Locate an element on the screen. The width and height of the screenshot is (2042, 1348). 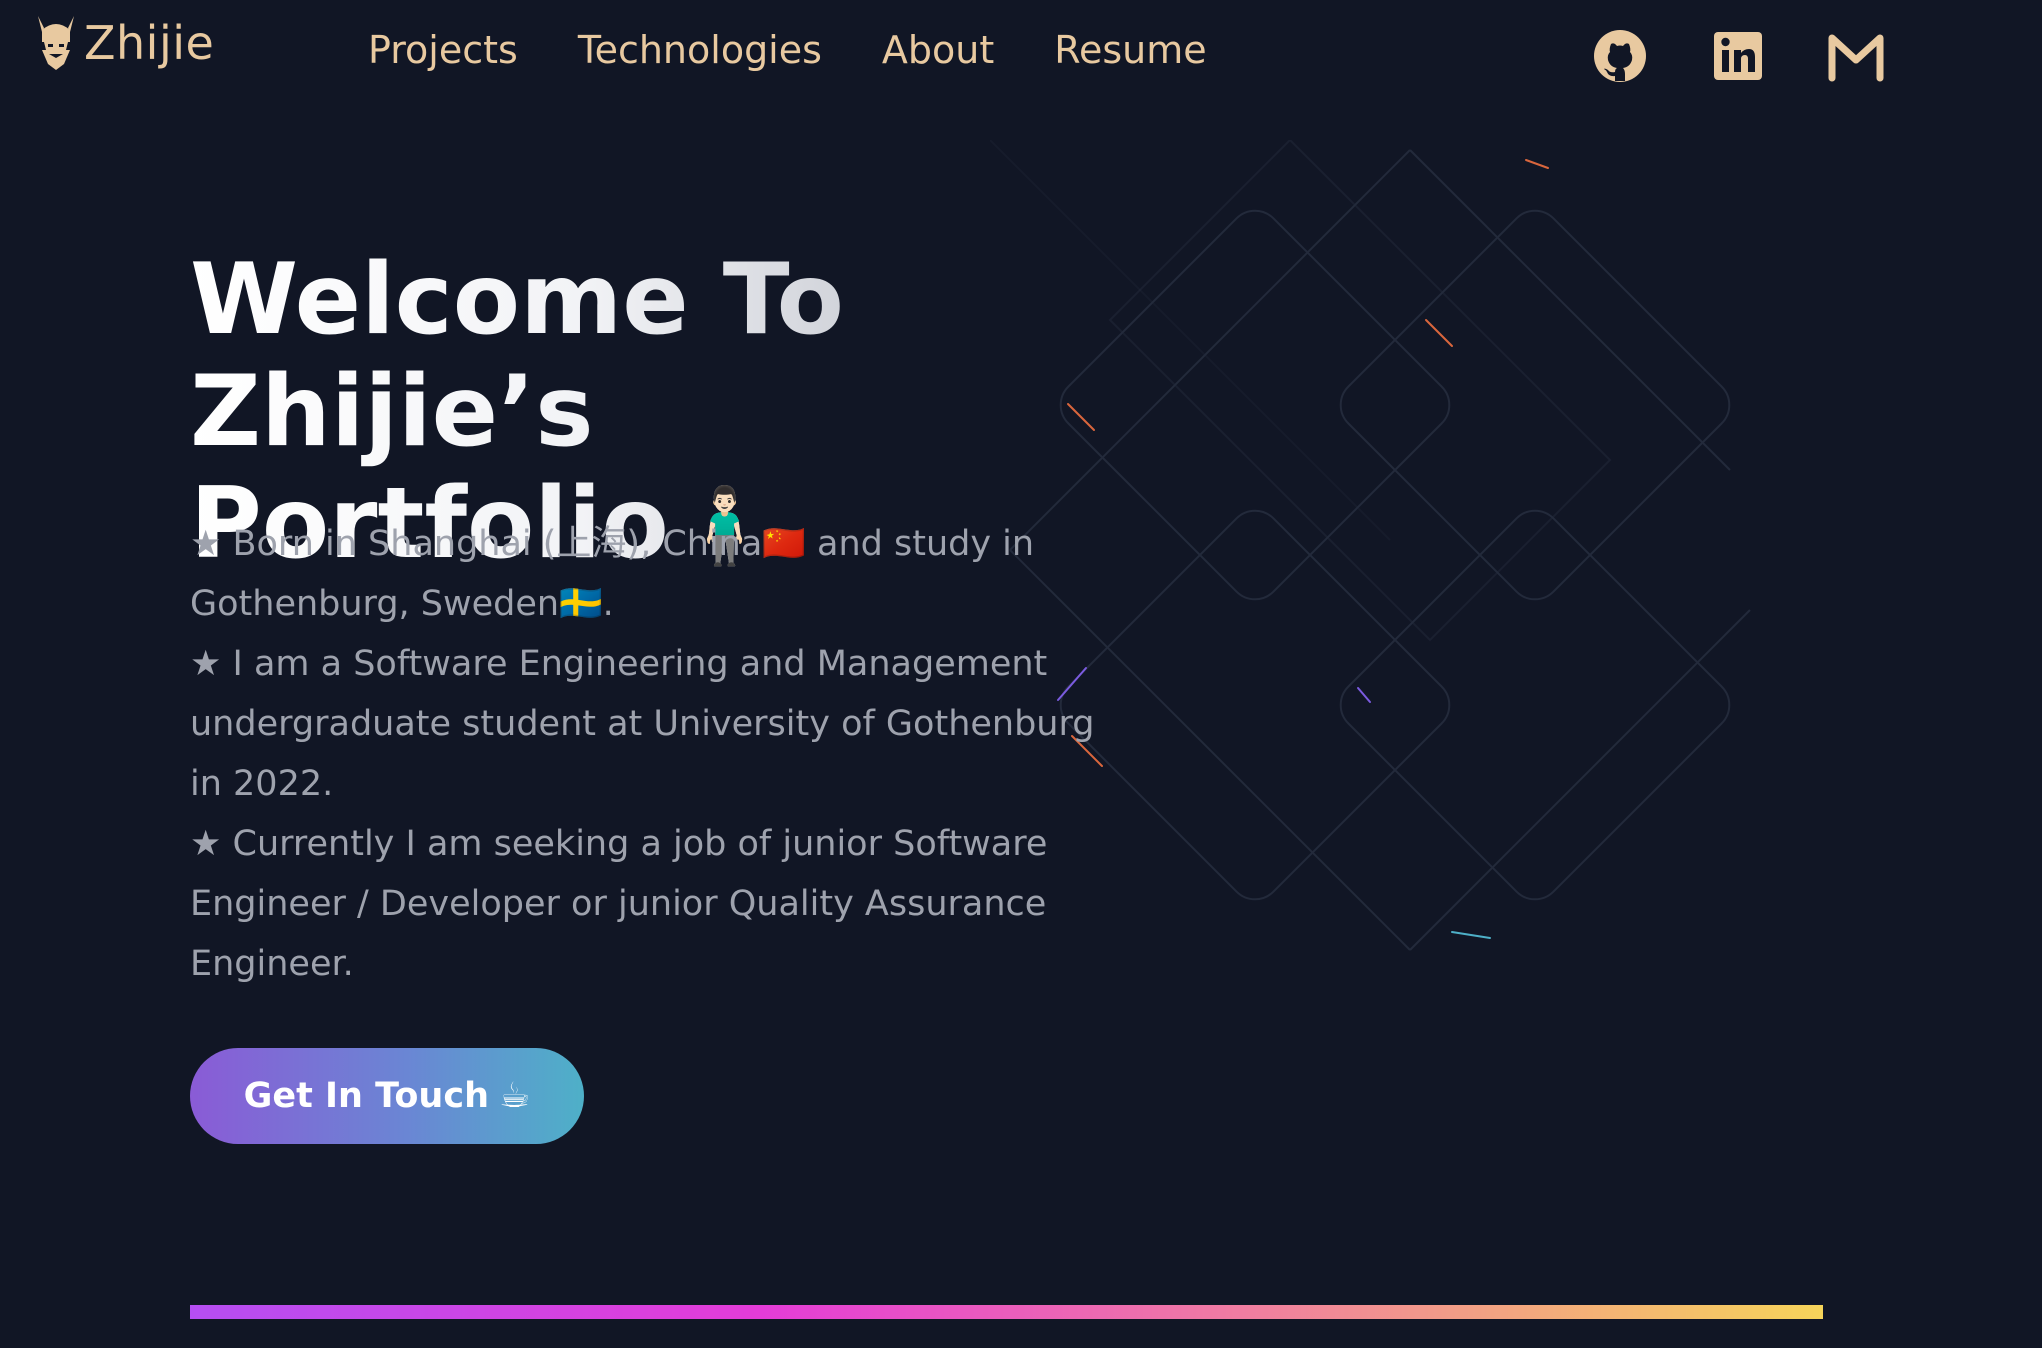
coffee-icon: ☕ is located at coordinates (514, 1096).